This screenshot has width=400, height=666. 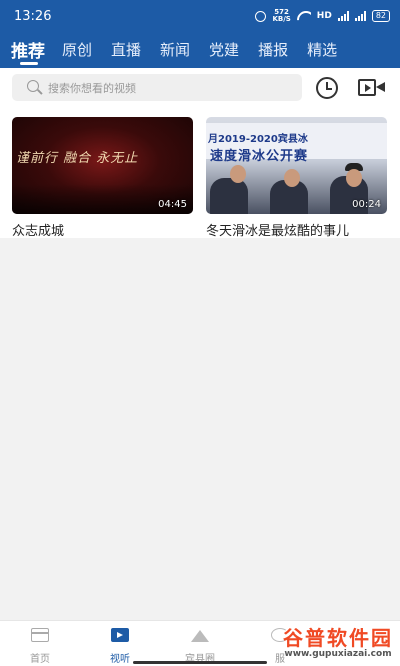 I want to click on tab-broadcast: 播报, so click(x=273, y=51).